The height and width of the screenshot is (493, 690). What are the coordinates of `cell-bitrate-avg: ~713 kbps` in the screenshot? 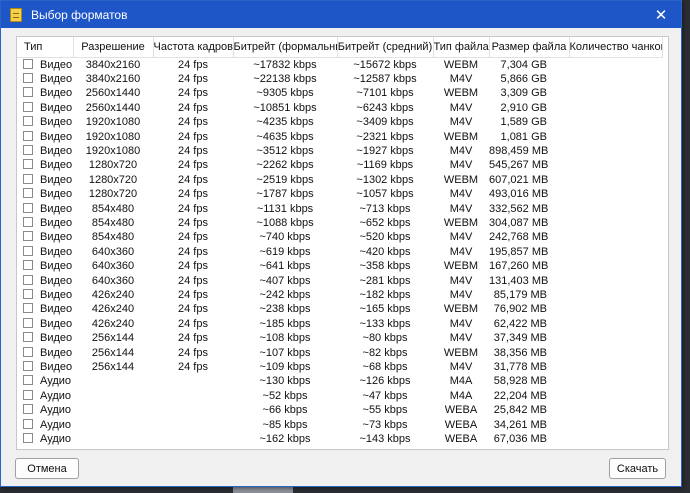 It's located at (385, 208).